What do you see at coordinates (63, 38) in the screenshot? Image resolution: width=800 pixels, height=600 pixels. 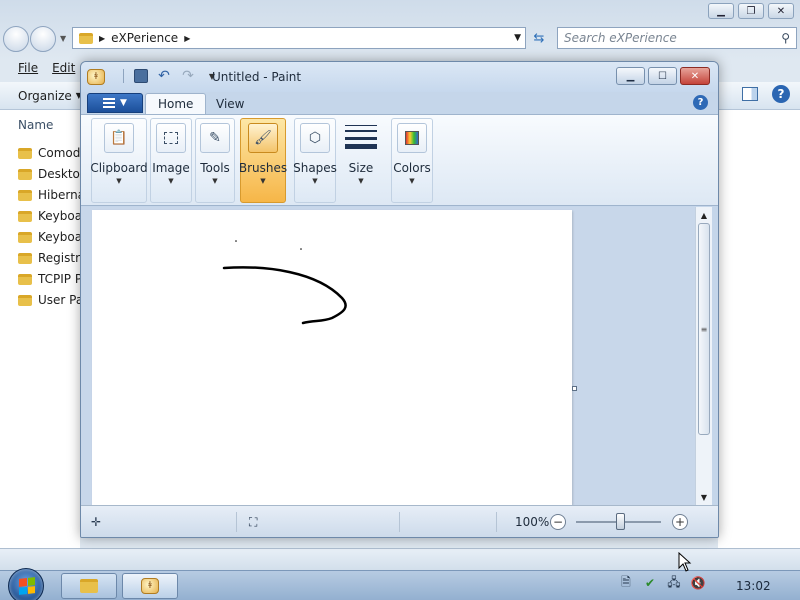 I see `recent-pages-dropdown: ▼` at bounding box center [63, 38].